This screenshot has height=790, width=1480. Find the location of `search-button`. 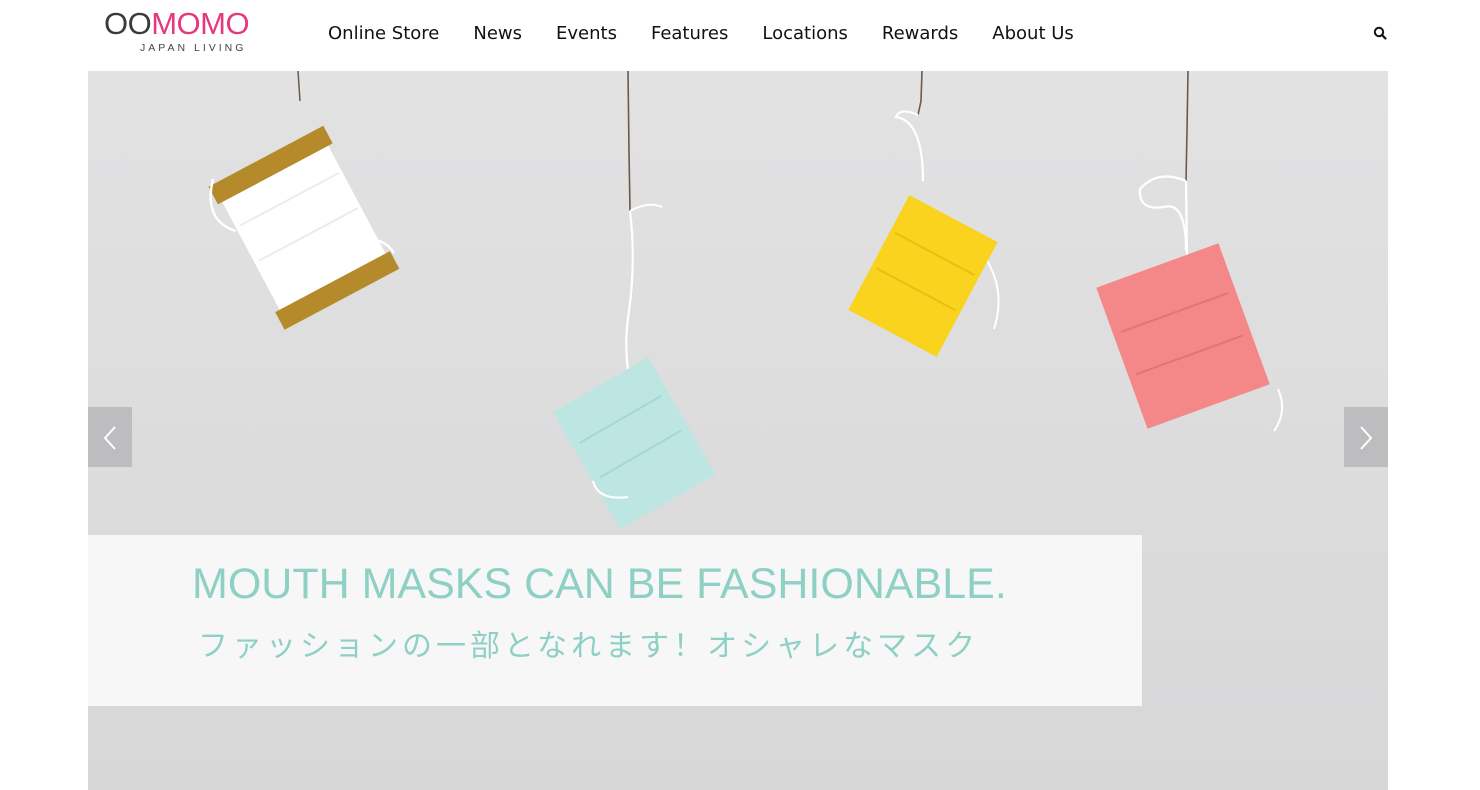

search-button is located at coordinates (1381, 34).